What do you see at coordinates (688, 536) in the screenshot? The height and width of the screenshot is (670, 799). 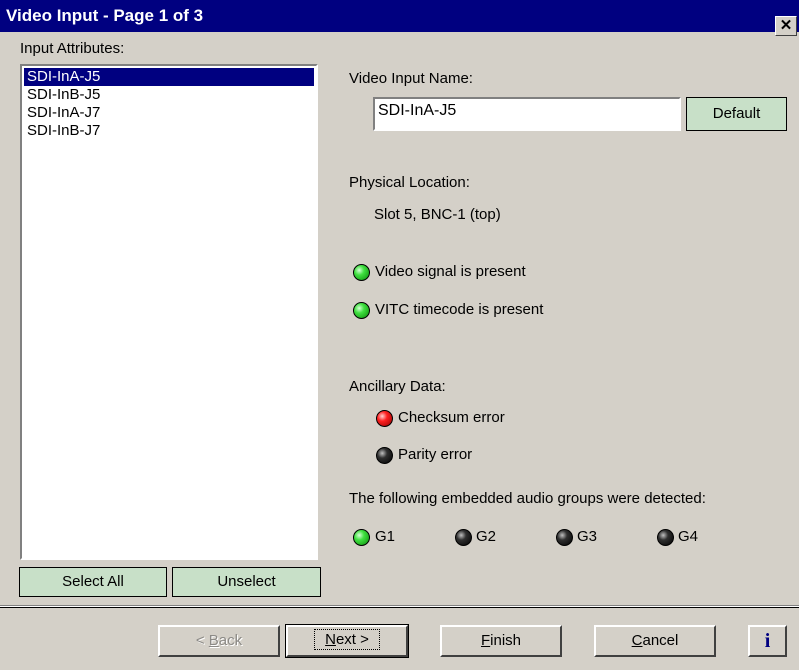 I see `audio-group-label: G4` at bounding box center [688, 536].